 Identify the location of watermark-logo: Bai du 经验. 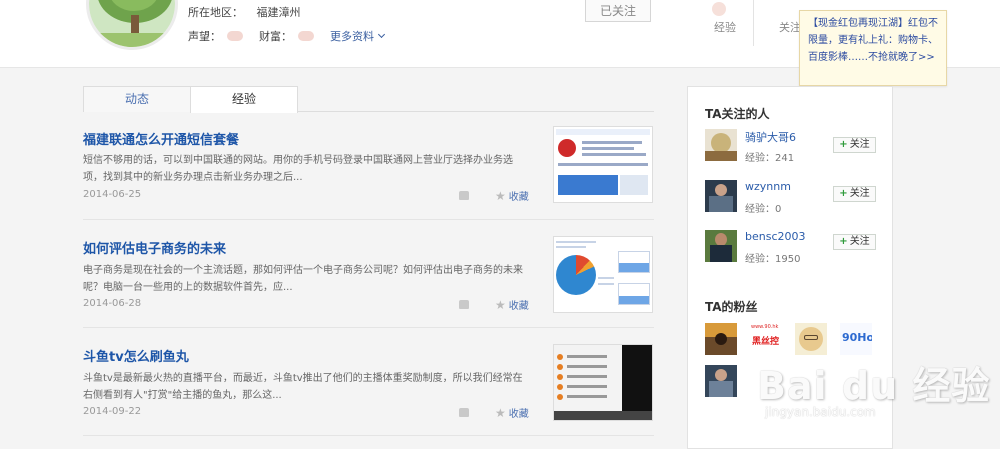
(874, 386).